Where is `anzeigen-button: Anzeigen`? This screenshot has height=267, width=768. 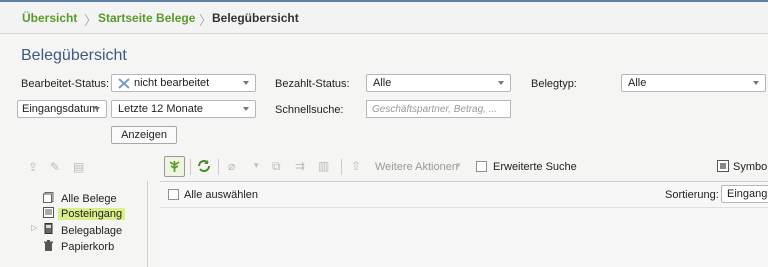 anzeigen-button: Anzeigen is located at coordinates (144, 135).